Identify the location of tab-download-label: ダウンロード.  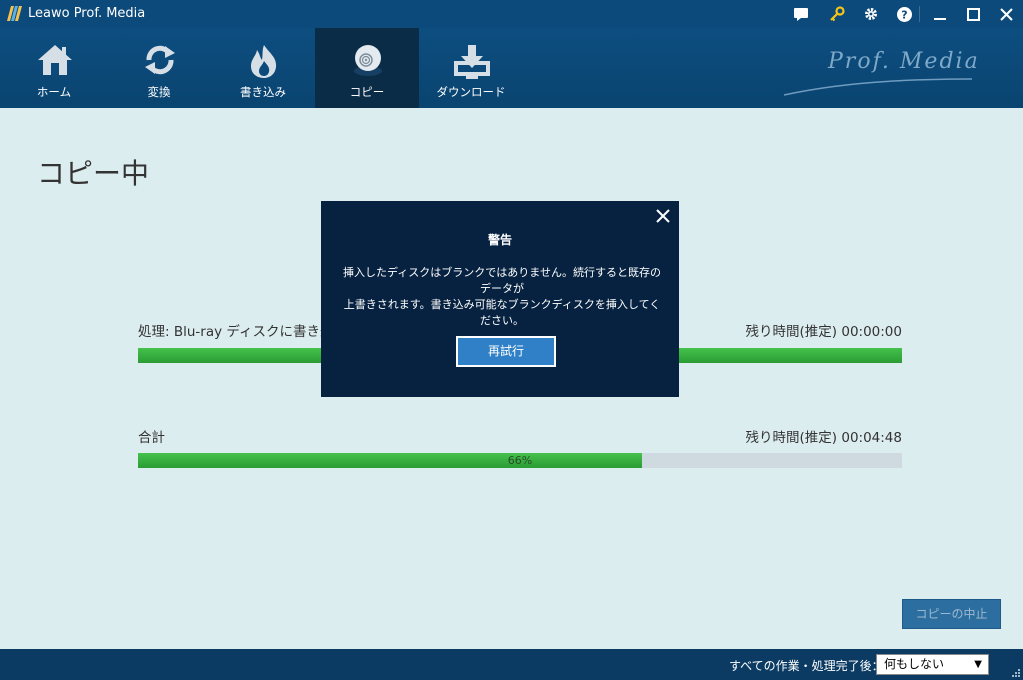
(471, 92).